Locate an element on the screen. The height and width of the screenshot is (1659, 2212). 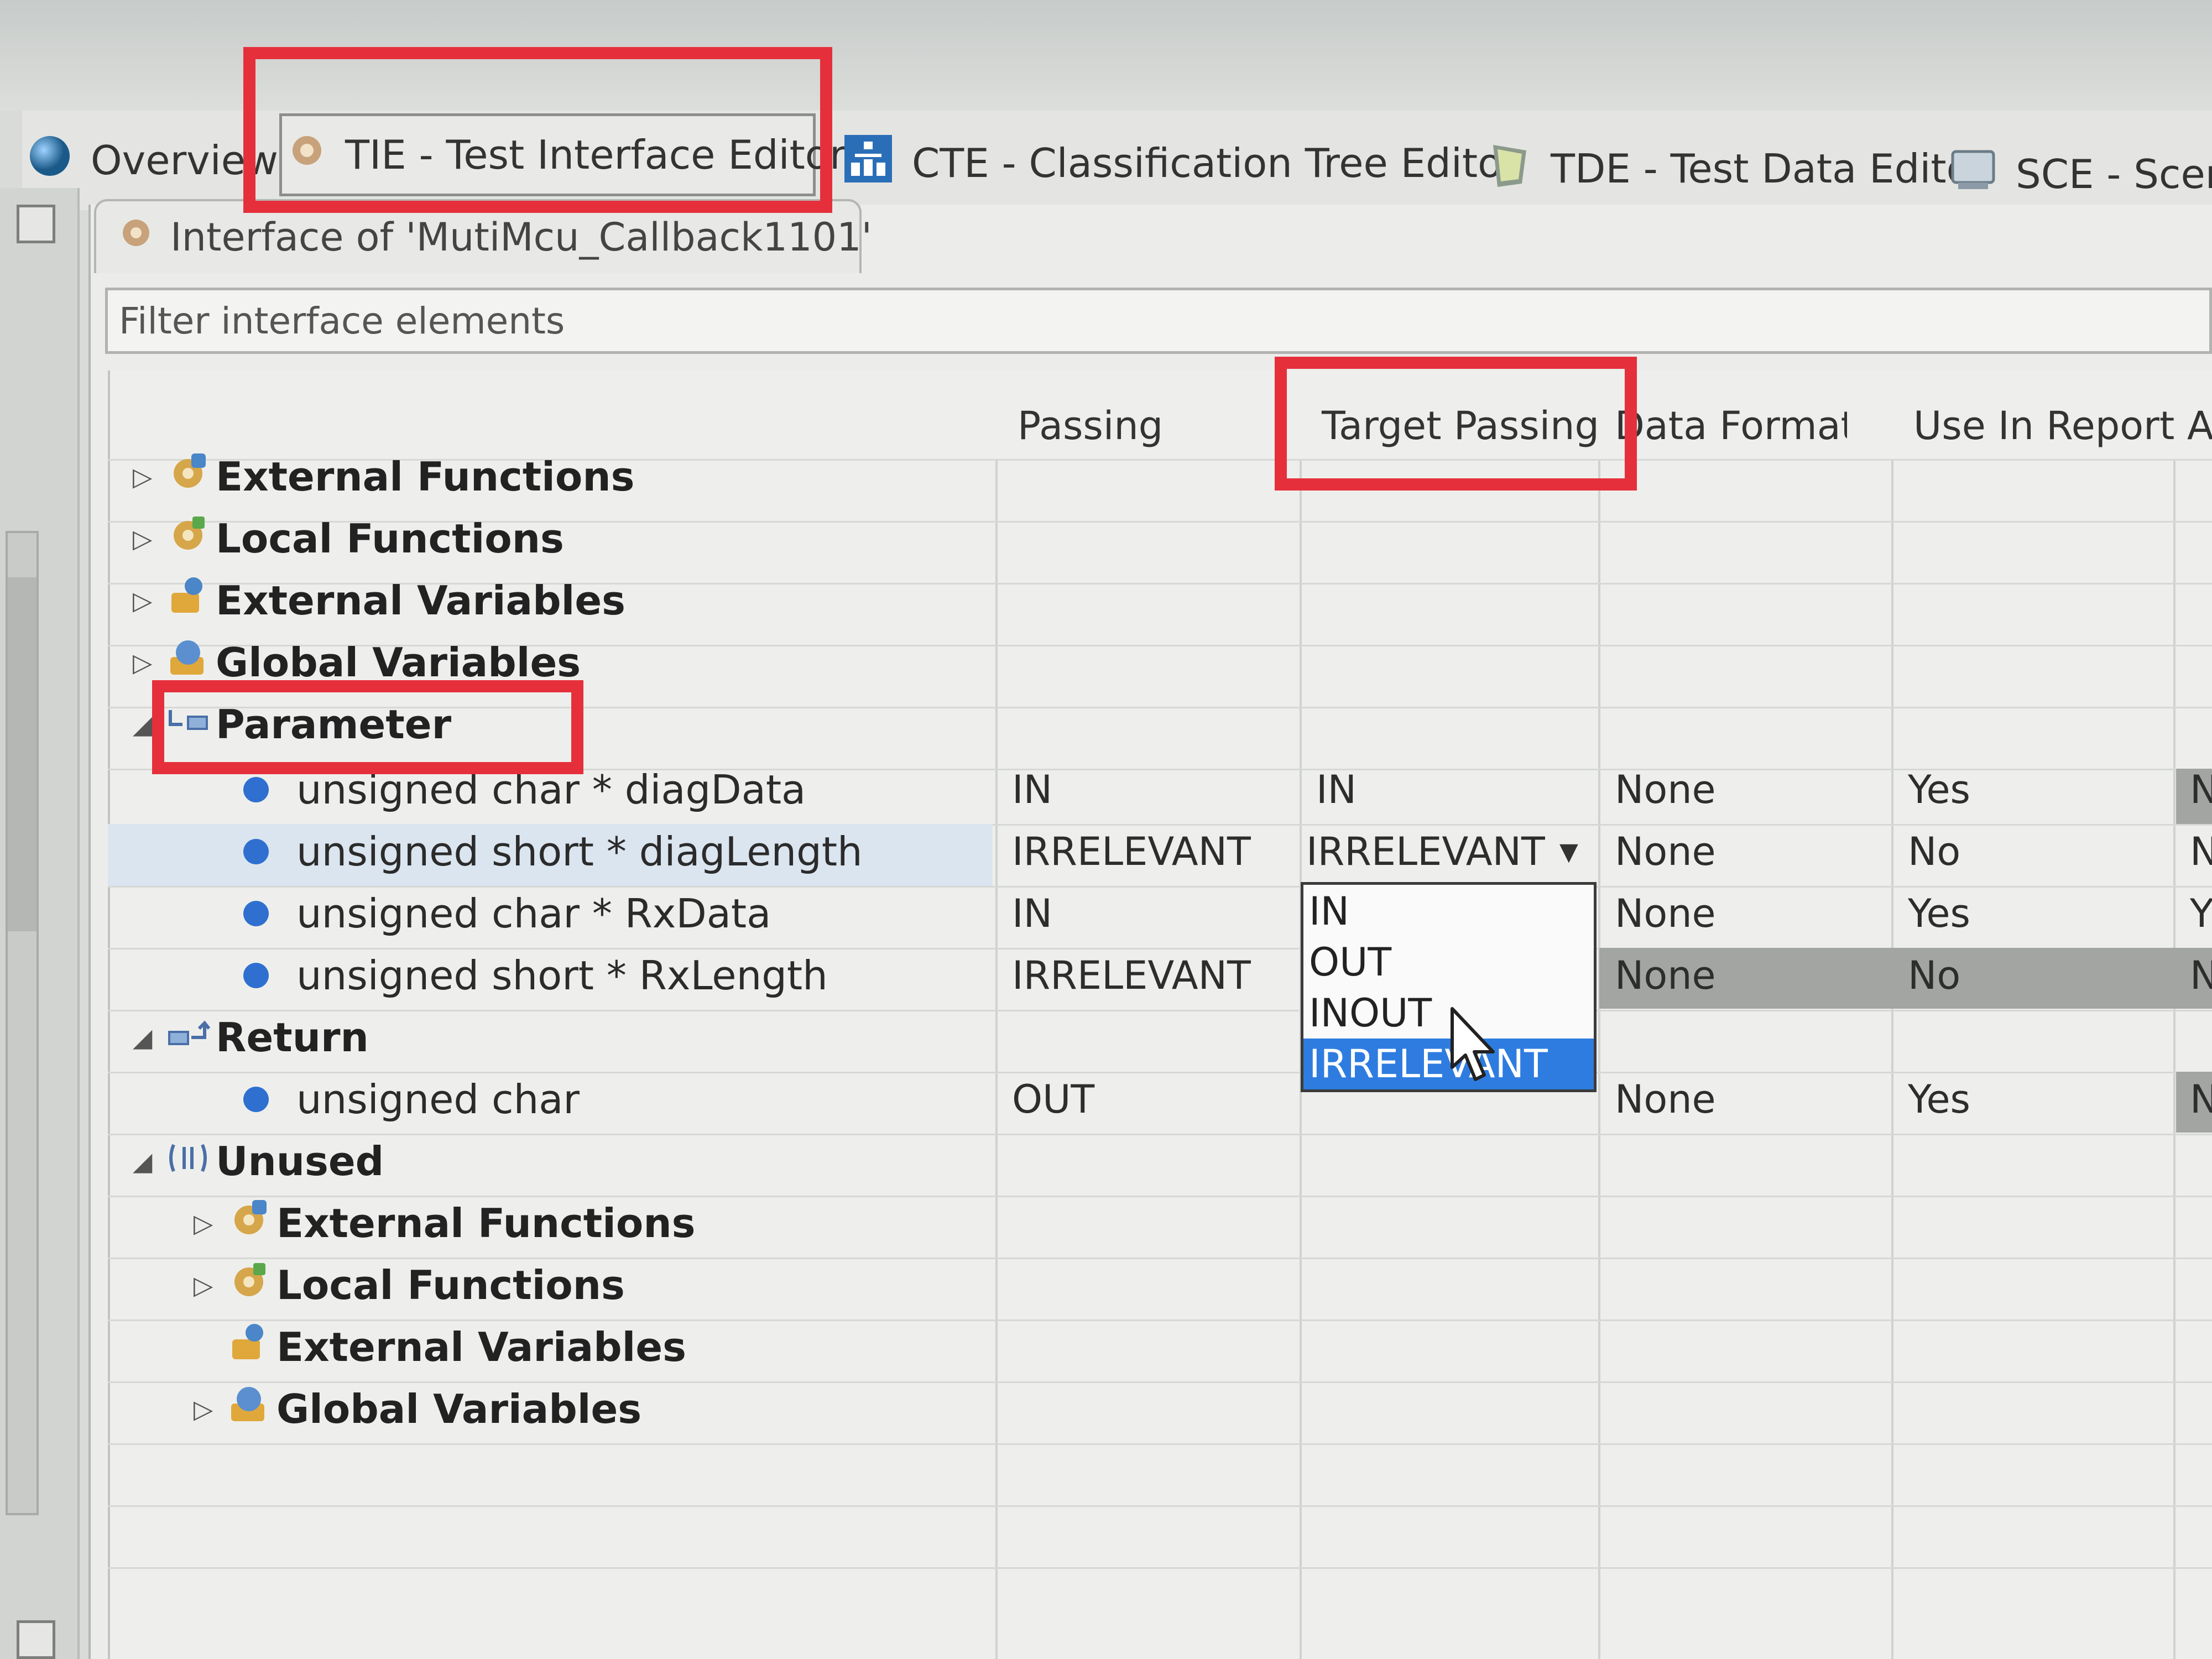
highlight-box-parameter is located at coordinates (368, 727).